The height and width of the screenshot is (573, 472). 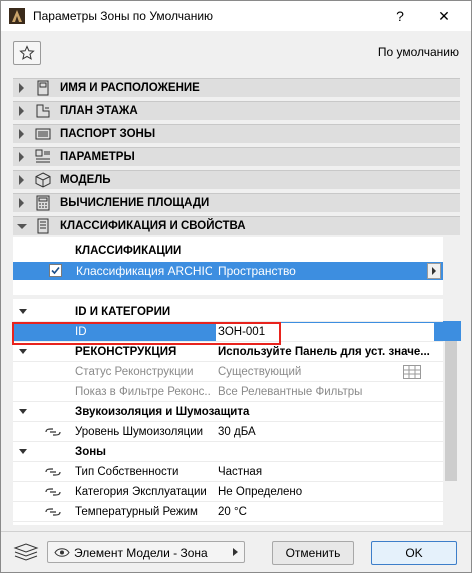 I want to click on property-name: Статус Реконструкции, so click(x=134, y=372).